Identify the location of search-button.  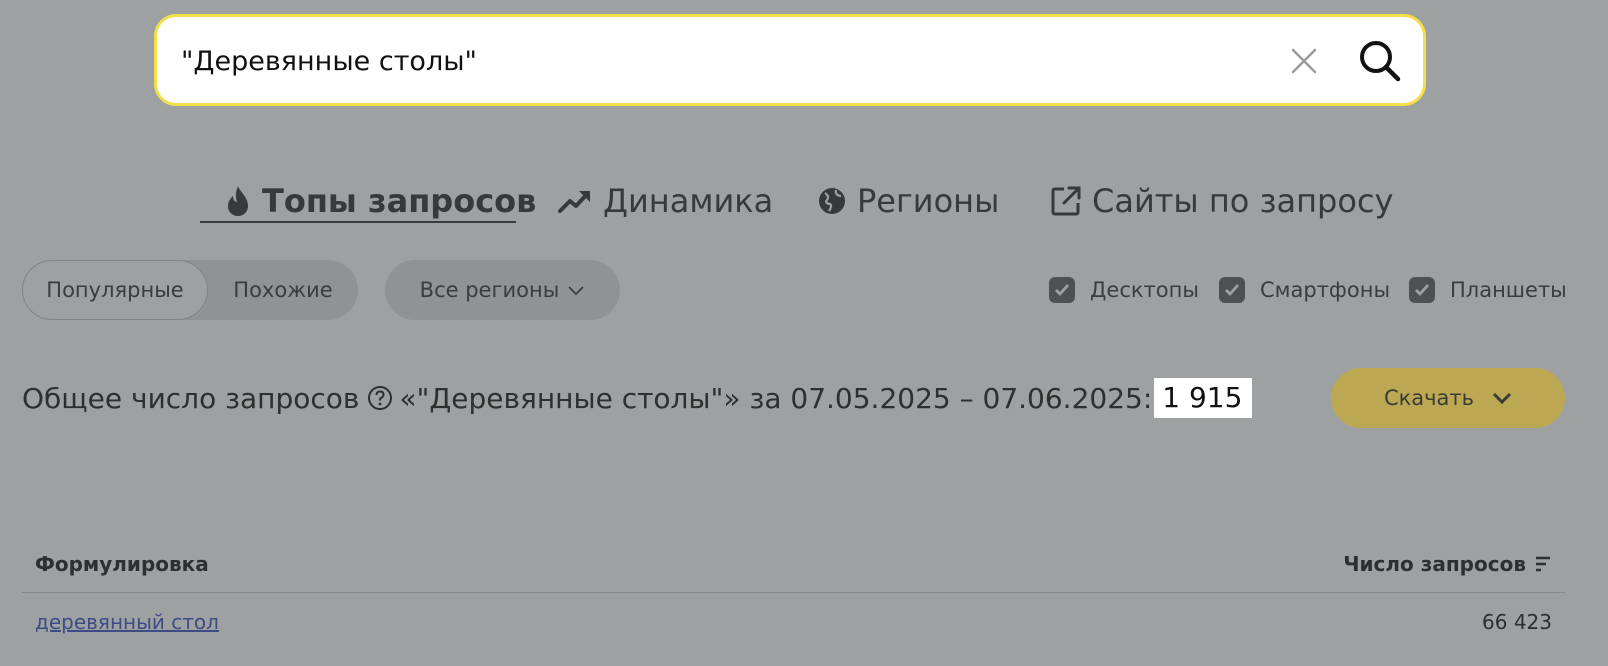
(1380, 61).